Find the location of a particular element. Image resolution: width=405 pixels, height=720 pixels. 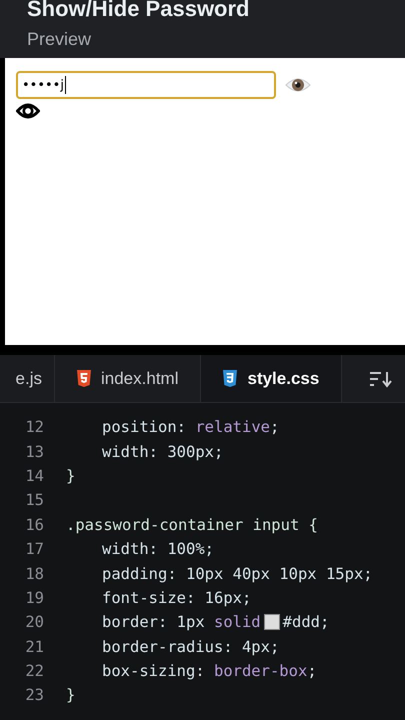

code-line: box-sizing: border-box; is located at coordinates (209, 671).